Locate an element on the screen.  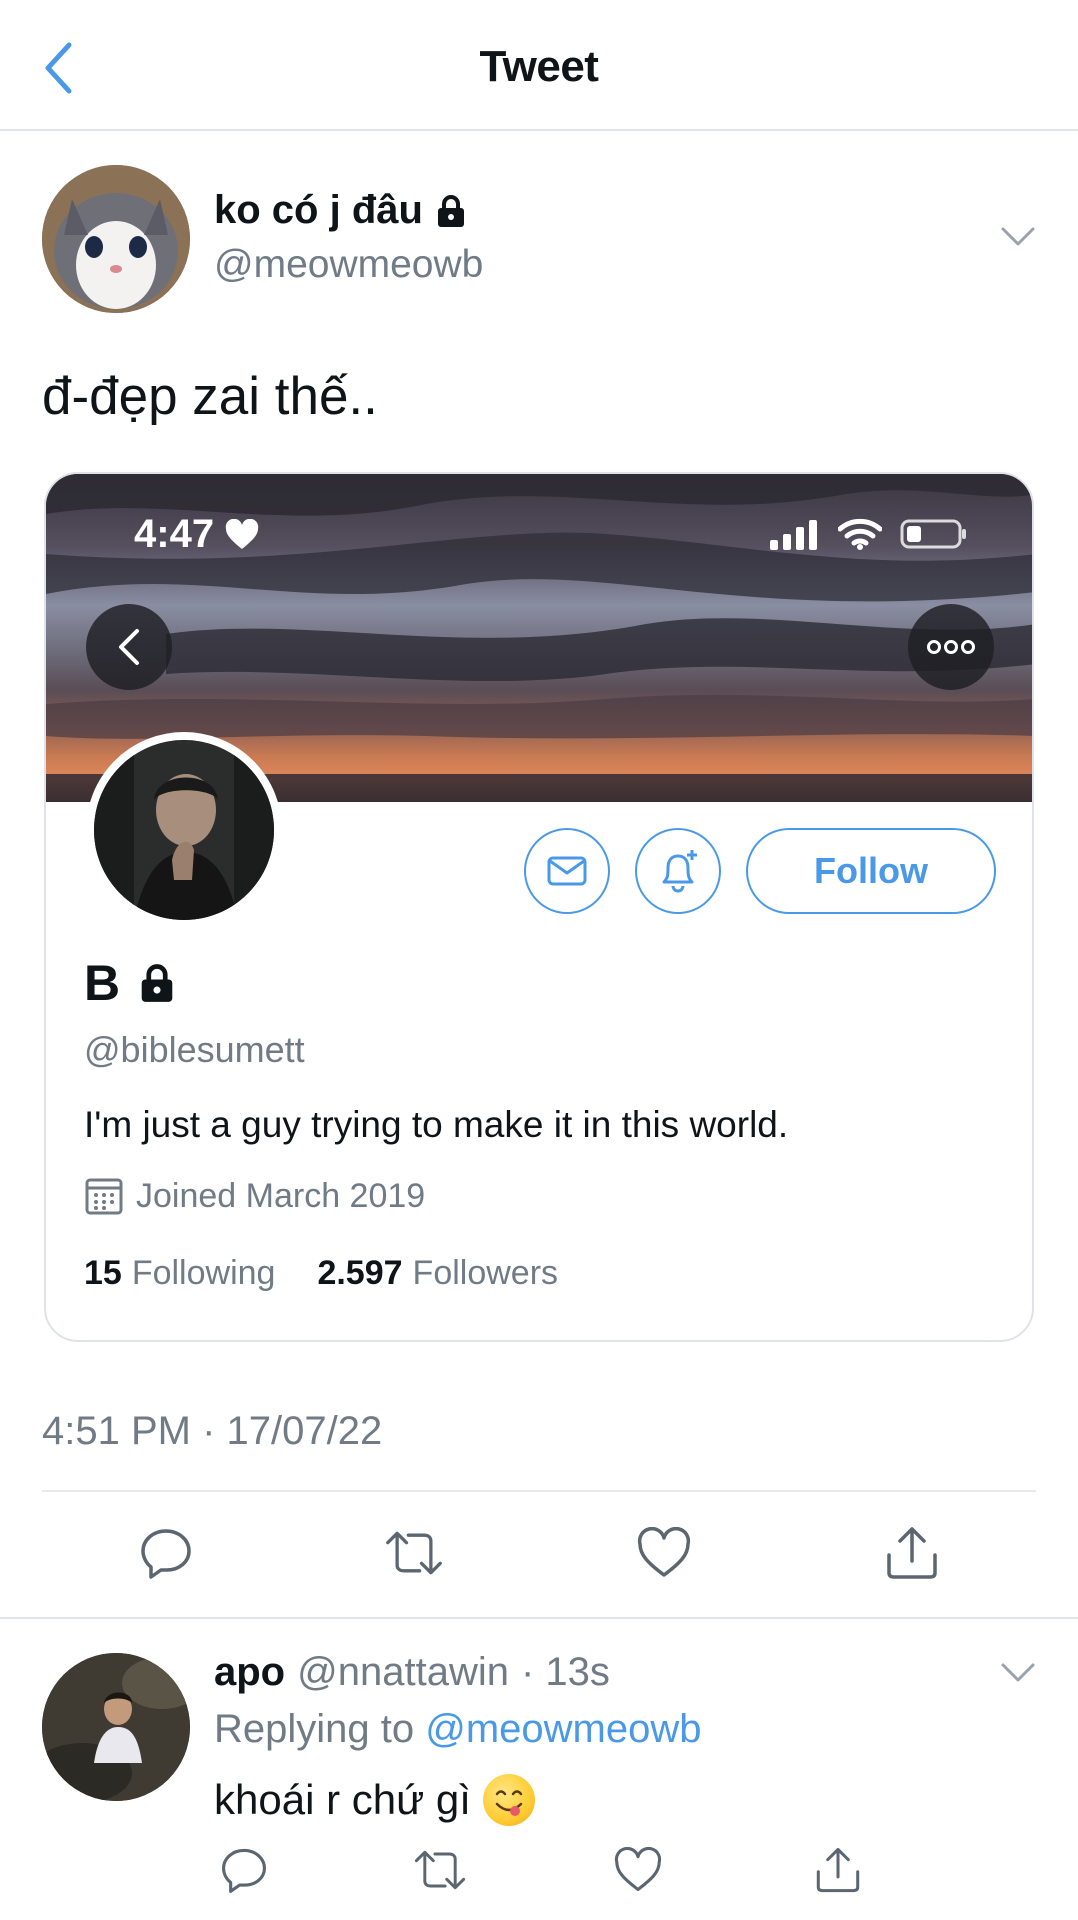
wifi-icon is located at coordinates (860, 534).